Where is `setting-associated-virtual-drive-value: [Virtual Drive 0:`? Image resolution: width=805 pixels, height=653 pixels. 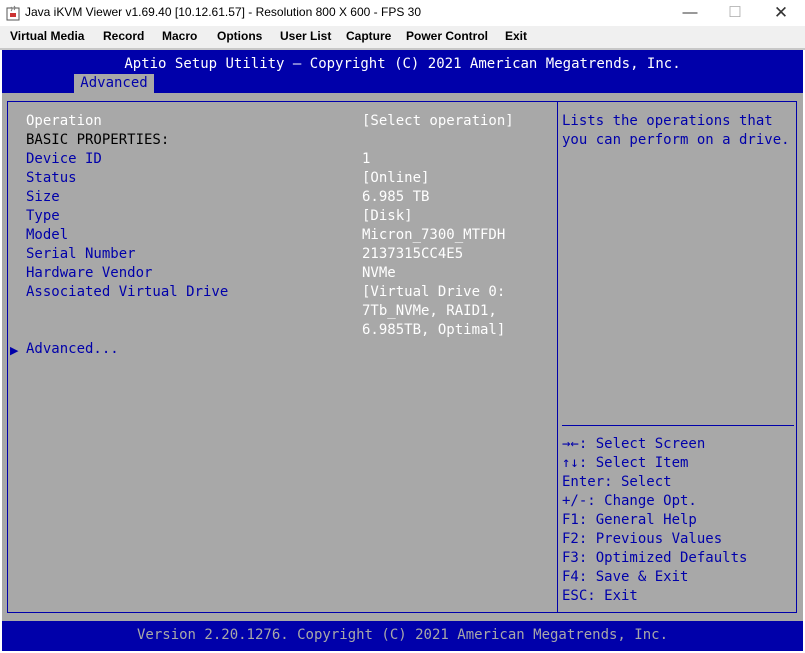
setting-associated-virtual-drive-value: [Virtual Drive 0: is located at coordinates (434, 292).